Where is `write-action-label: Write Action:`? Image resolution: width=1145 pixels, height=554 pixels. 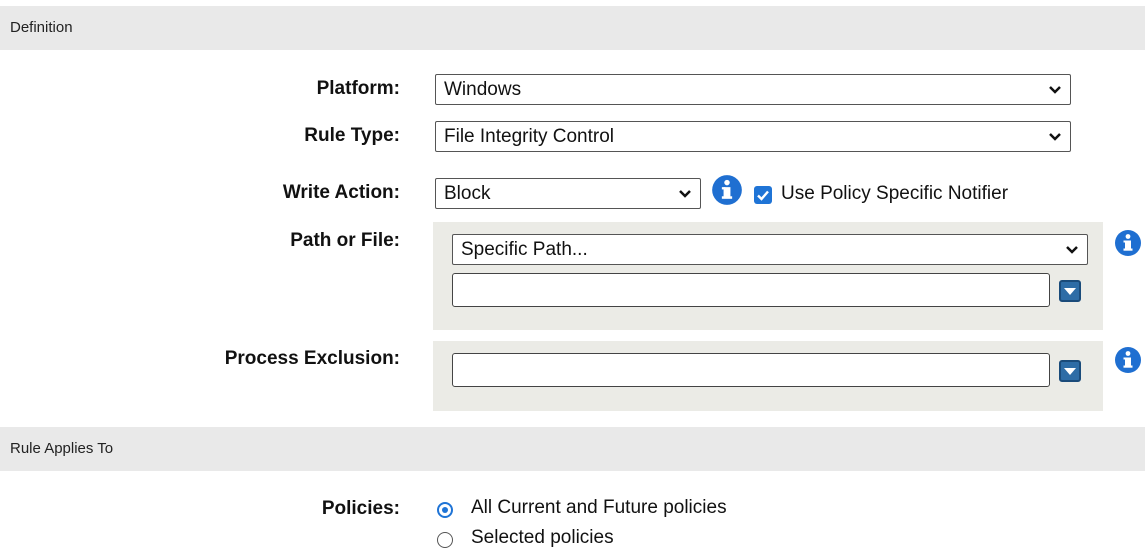
write-action-label: Write Action: is located at coordinates (341, 192).